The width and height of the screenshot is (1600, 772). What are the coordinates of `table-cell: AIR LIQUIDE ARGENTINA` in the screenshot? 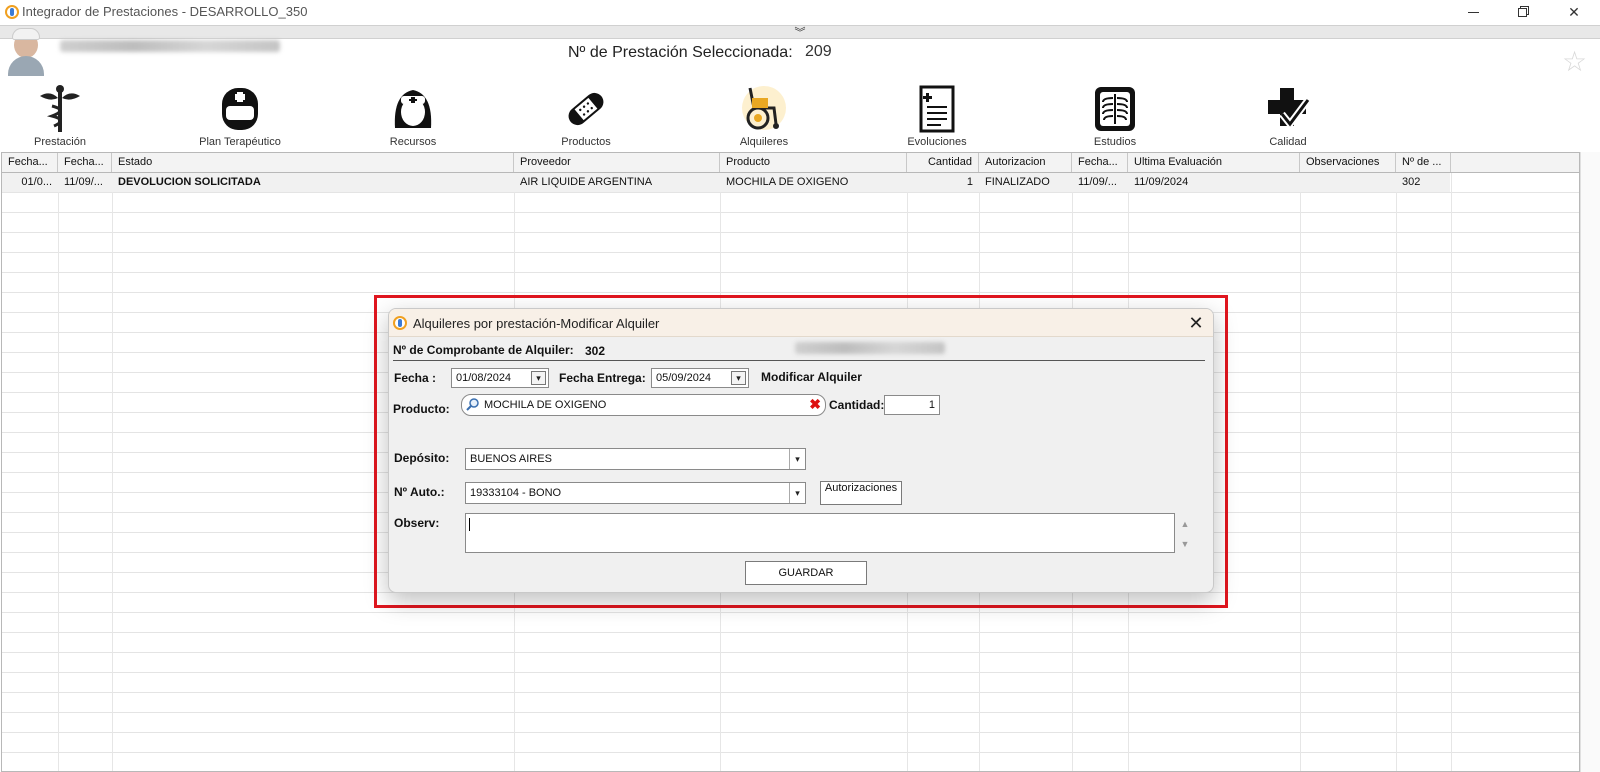 It's located at (586, 182).